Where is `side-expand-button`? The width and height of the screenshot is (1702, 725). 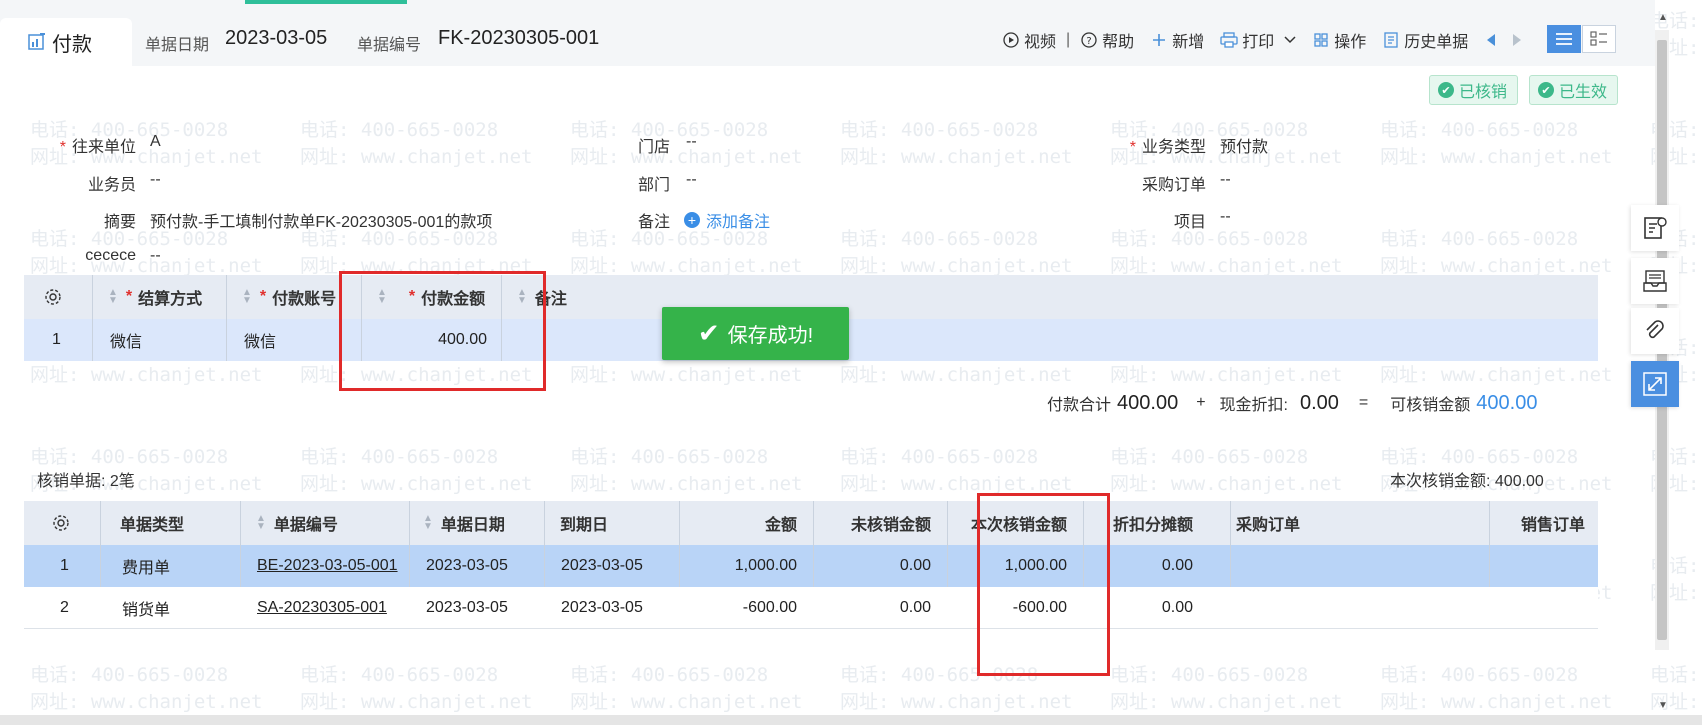
side-expand-button is located at coordinates (1655, 384).